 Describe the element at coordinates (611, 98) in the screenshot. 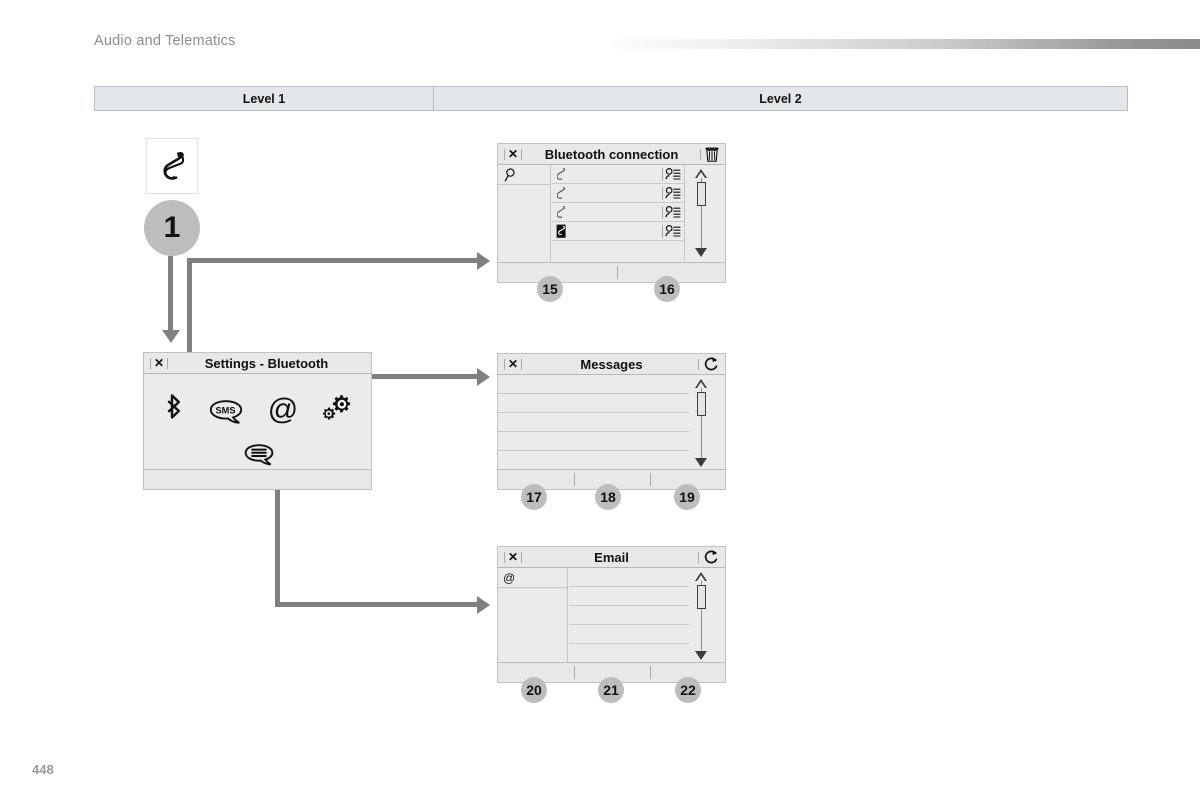

I see `level-table-header: Level 1 Level 2` at that location.